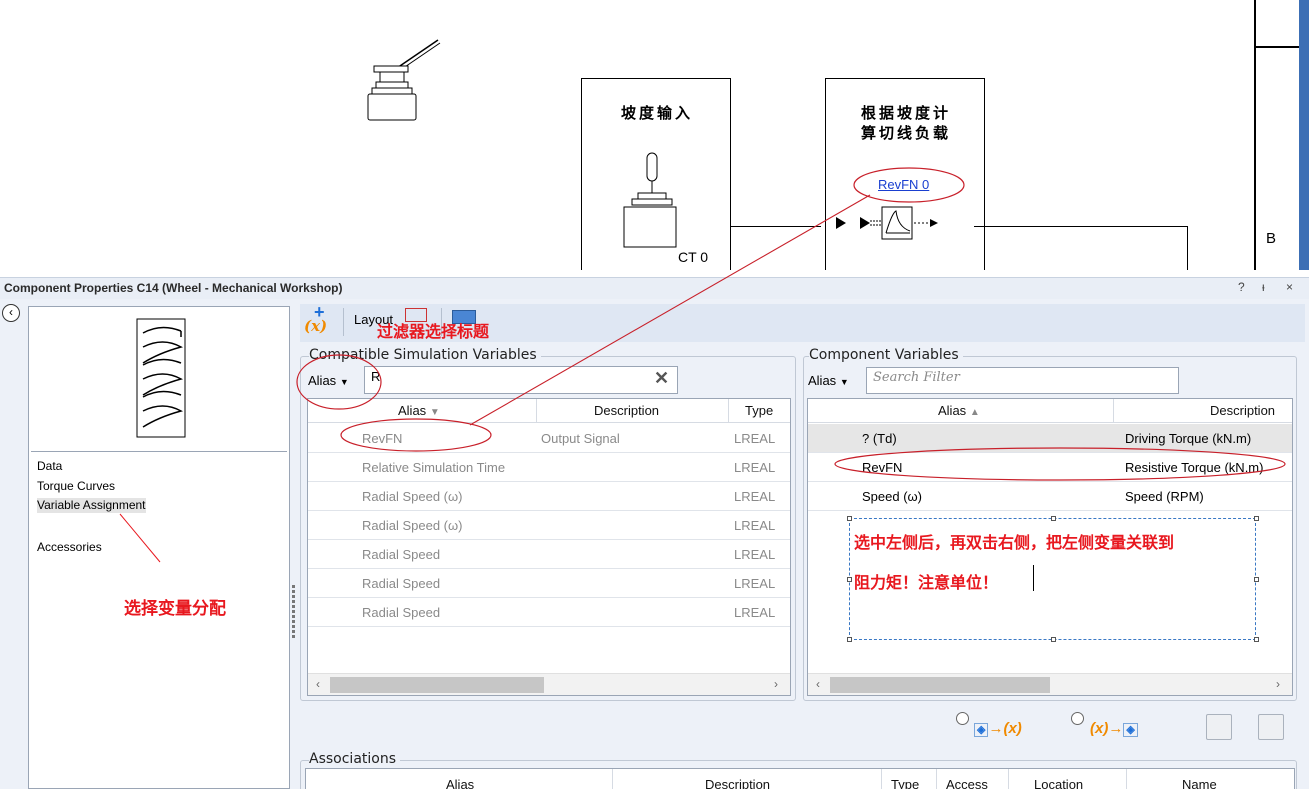  Describe the element at coordinates (1289, 287) in the screenshot. I see `close-button: ×` at that location.